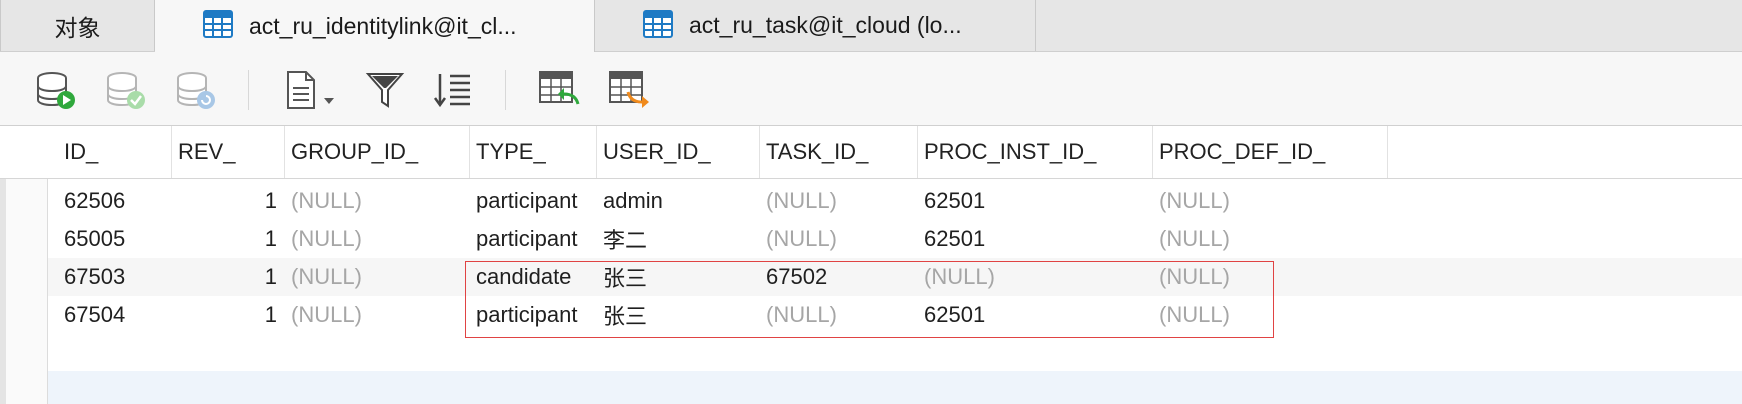 This screenshot has height=404, width=1742. I want to click on column-header: GROUP_ID_, so click(377, 152).